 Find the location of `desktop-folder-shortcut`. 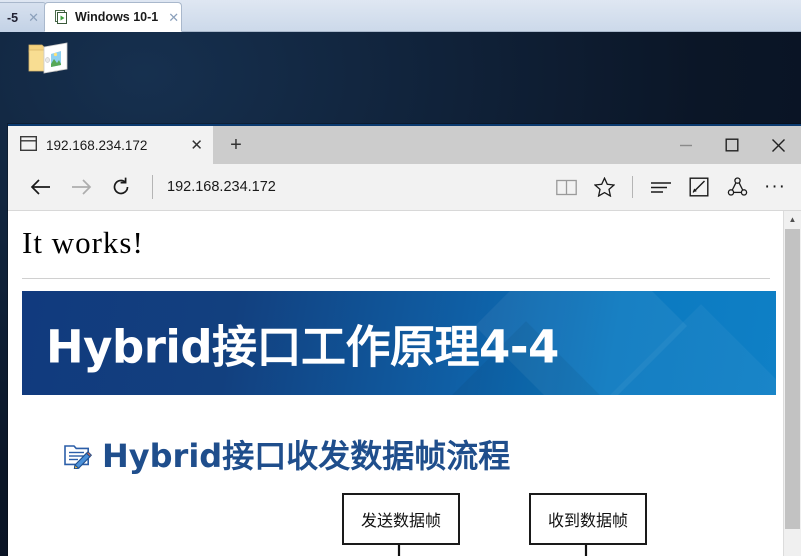

desktop-folder-shortcut is located at coordinates (48, 61).